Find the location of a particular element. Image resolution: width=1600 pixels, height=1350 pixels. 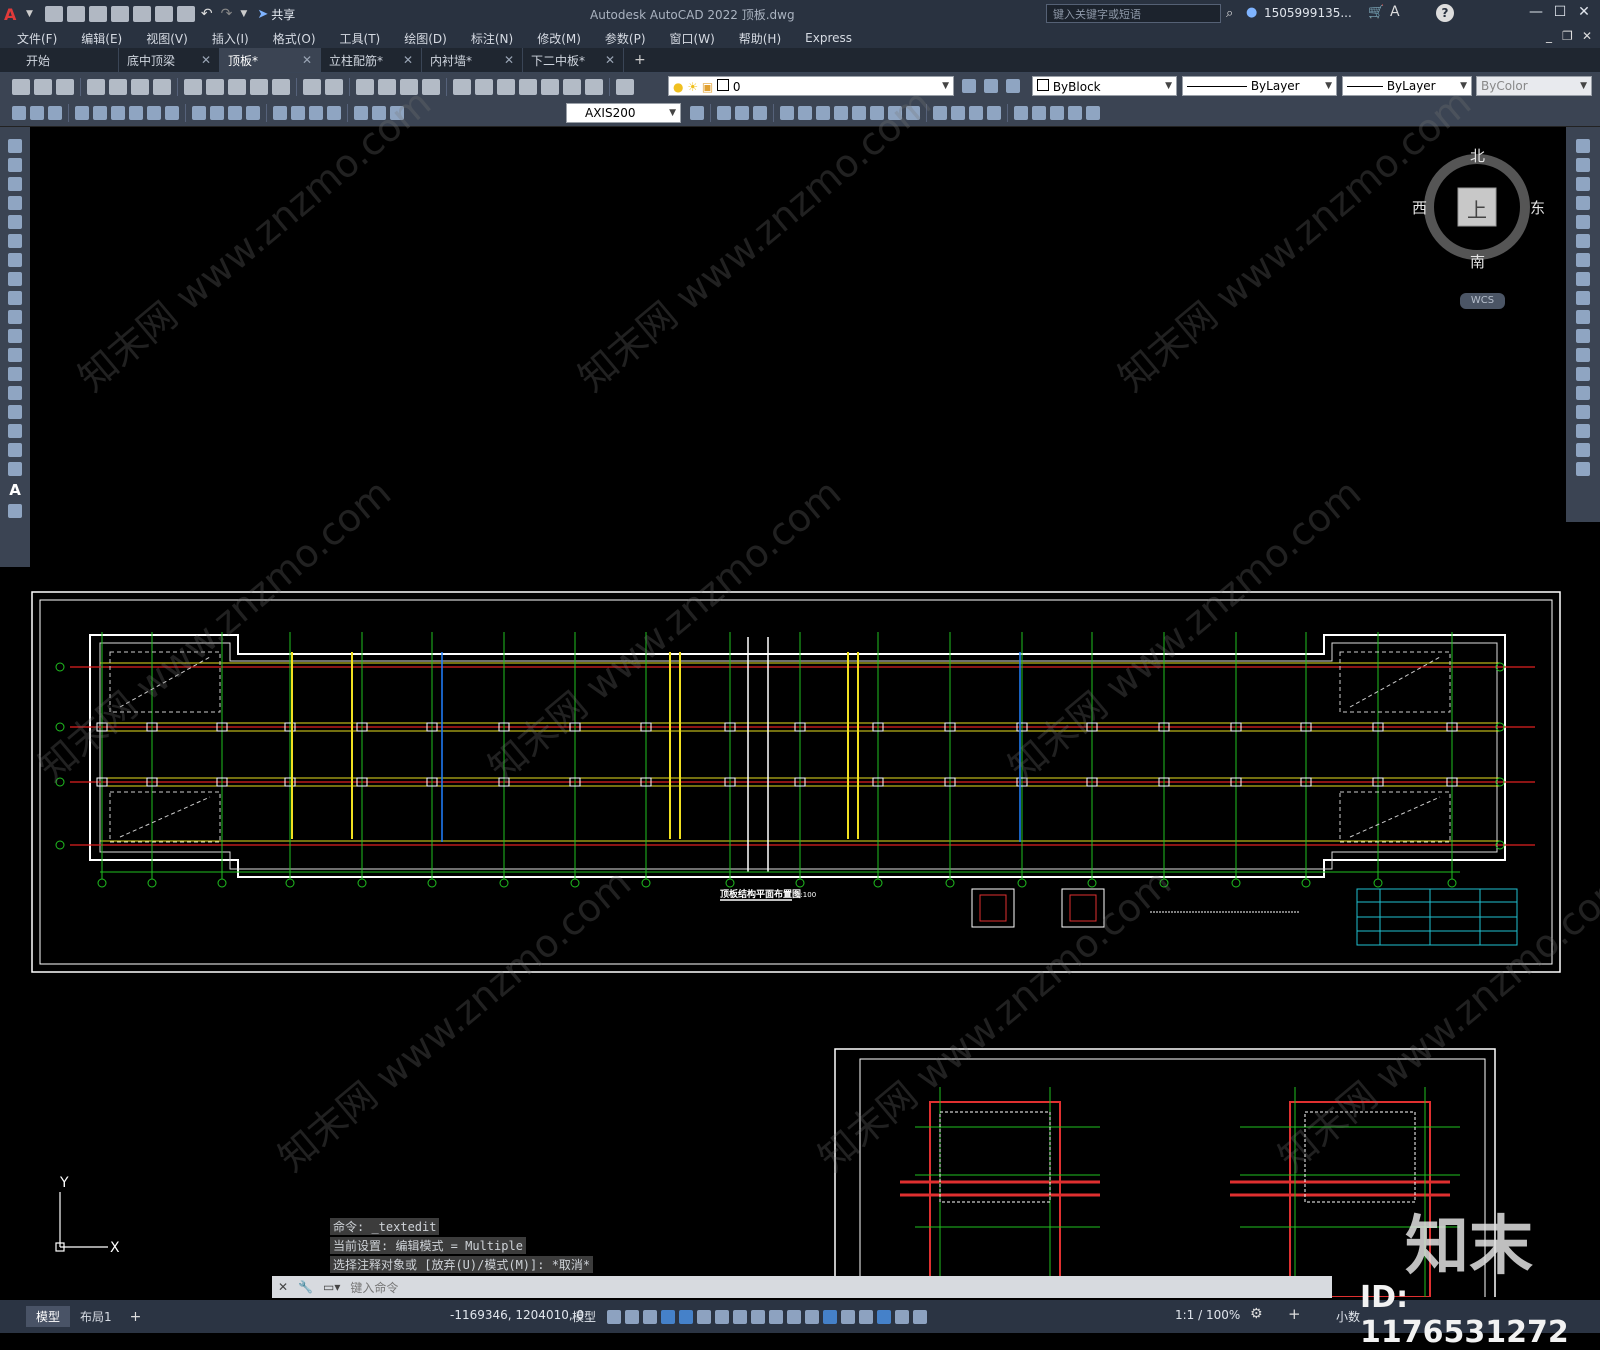

menu-item-5: 工具(T) is located at coordinates (360, 38).